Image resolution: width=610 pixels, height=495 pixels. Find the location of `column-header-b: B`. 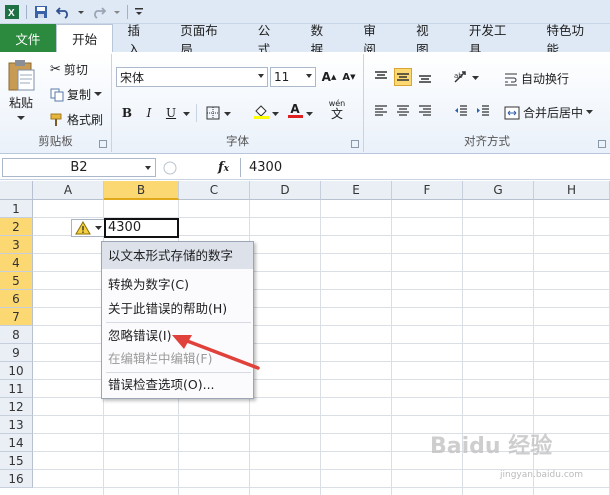

column-header-b: B is located at coordinates (141, 190).